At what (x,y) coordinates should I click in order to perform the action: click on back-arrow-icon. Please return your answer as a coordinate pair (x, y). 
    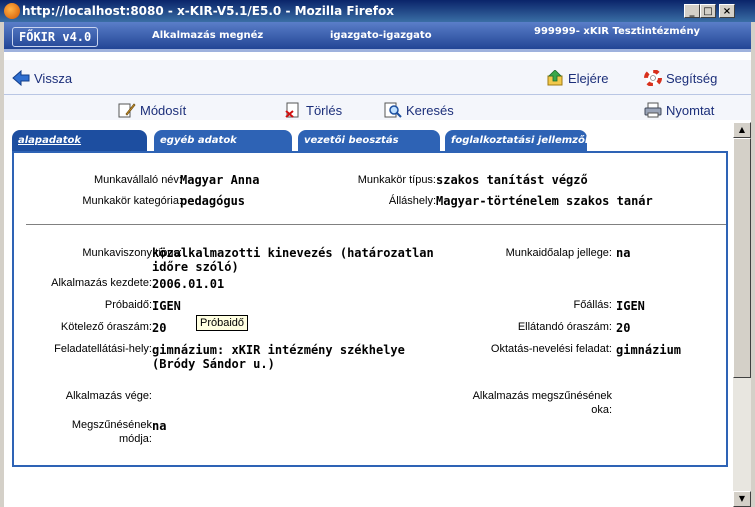
    Looking at the image, I should click on (21, 78).